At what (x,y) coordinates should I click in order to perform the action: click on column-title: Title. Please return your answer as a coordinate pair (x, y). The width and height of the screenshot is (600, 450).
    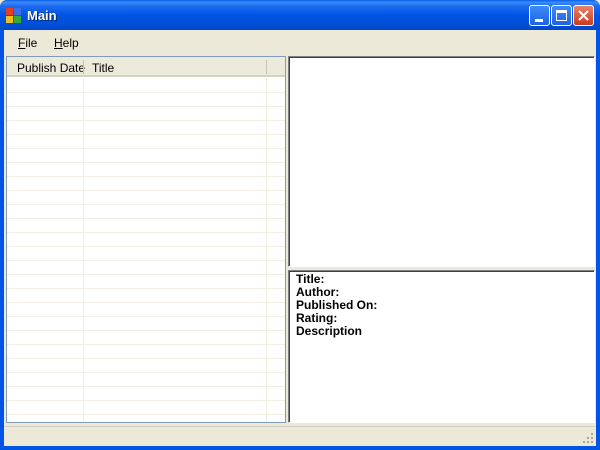
    Looking at the image, I should click on (103, 68).